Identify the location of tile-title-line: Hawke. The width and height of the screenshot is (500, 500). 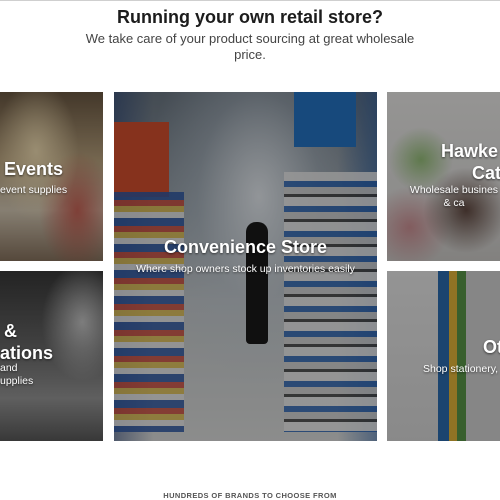
(470, 151).